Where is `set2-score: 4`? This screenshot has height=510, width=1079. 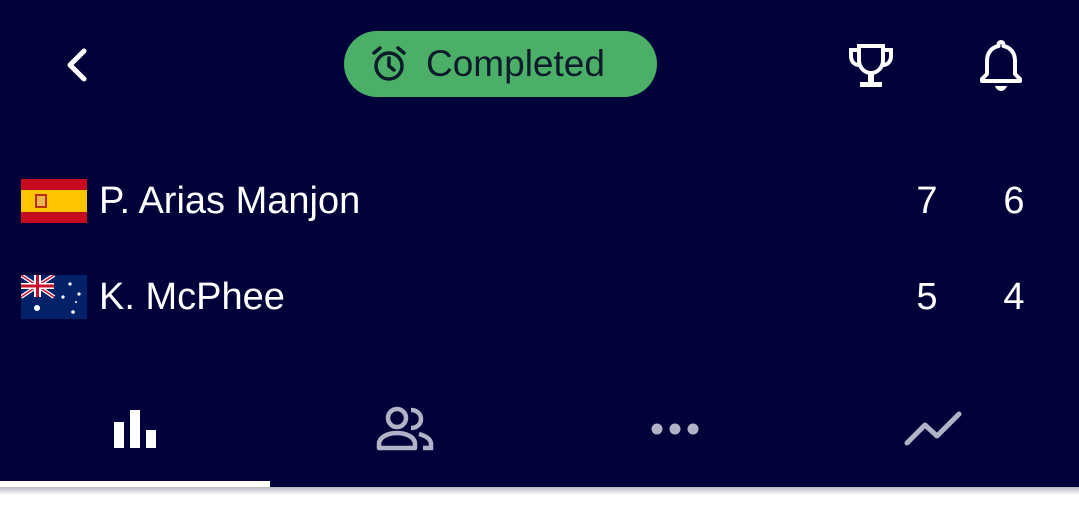 set2-score: 4 is located at coordinates (1014, 297).